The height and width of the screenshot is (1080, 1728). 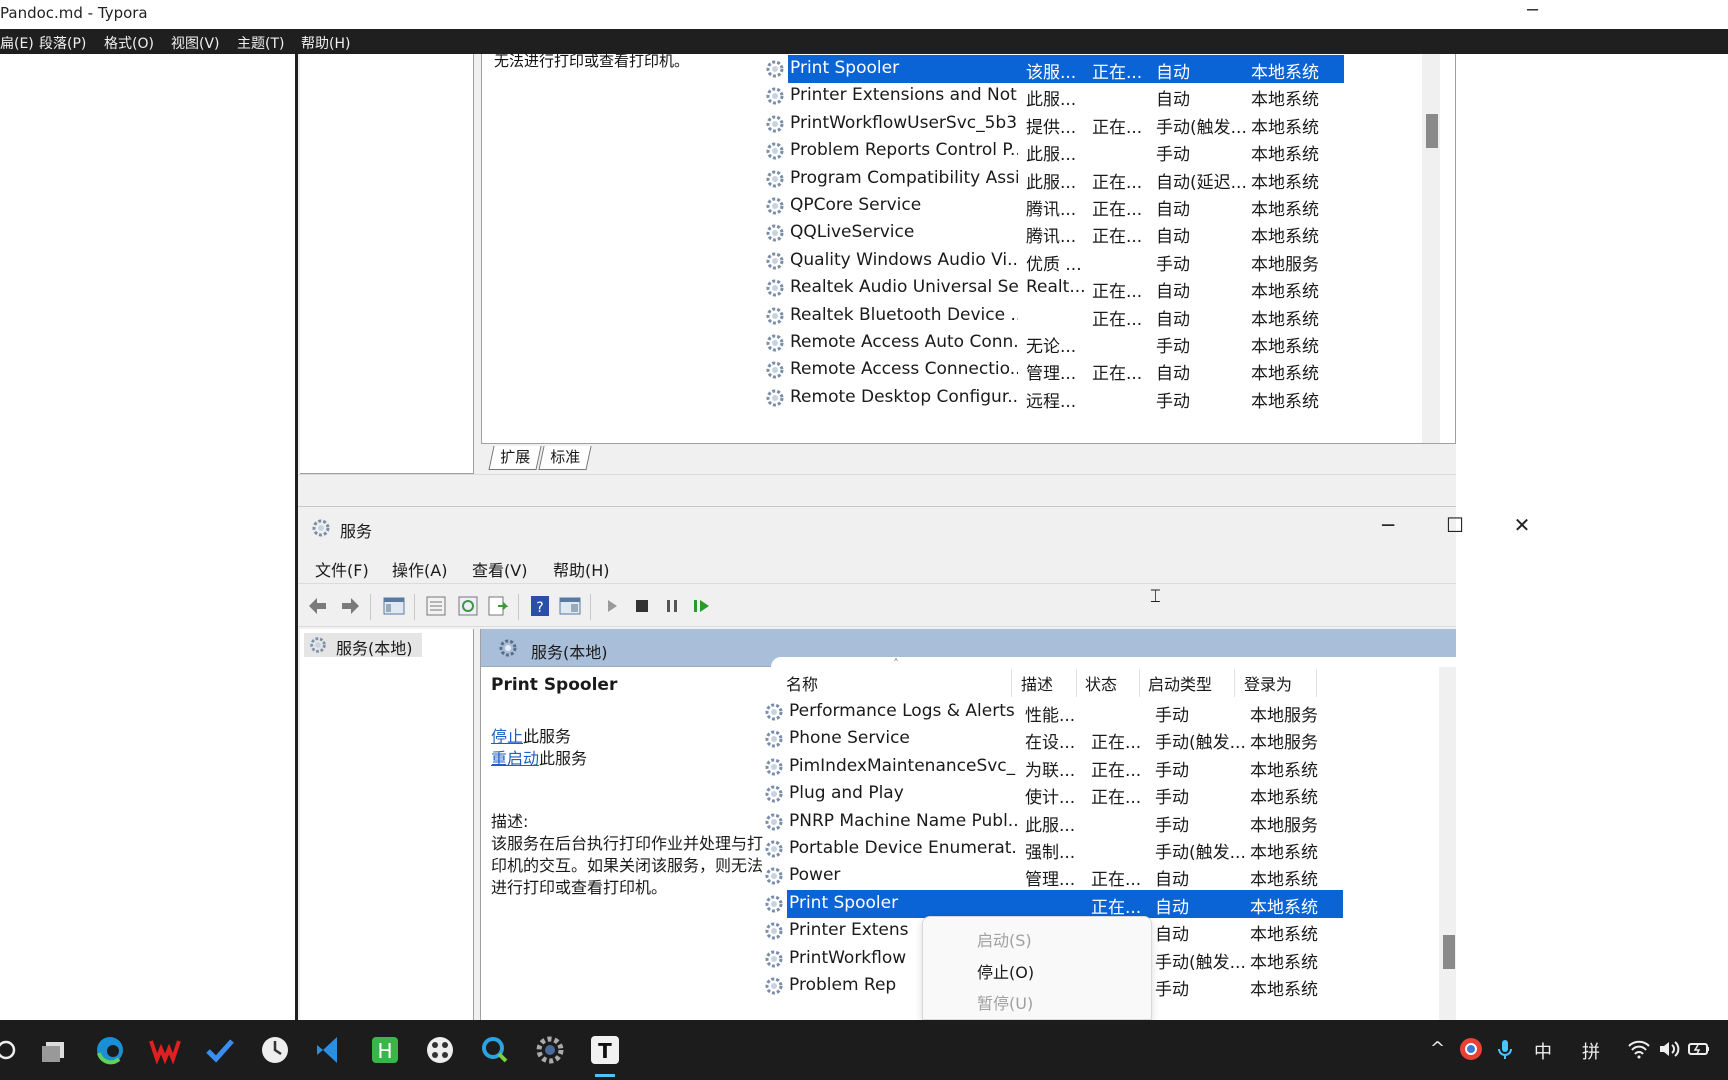 I want to click on taskbar: H T ^ 中 拼, so click(x=864, y=1050).